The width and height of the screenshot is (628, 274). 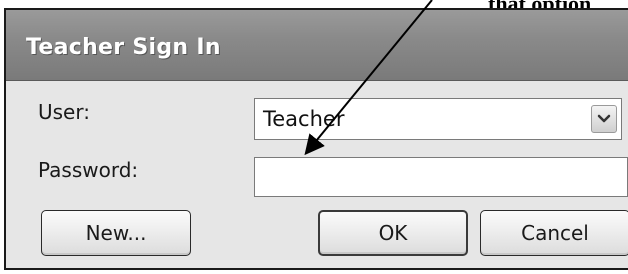 I want to click on user-select-value: Teacher, so click(x=304, y=119).